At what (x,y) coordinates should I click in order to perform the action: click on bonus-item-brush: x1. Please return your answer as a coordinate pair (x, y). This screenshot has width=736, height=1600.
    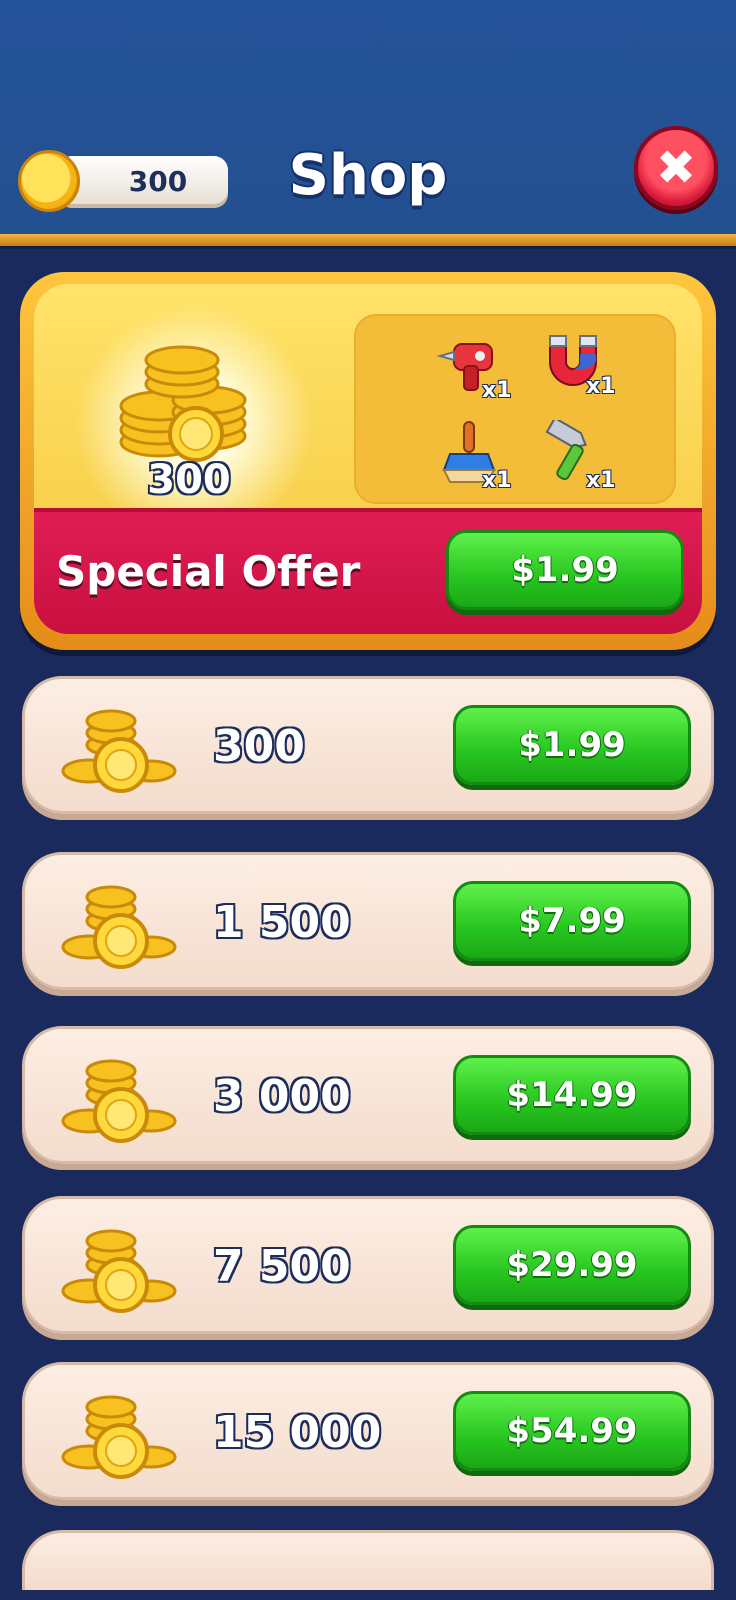
    Looking at the image, I should click on (471, 460).